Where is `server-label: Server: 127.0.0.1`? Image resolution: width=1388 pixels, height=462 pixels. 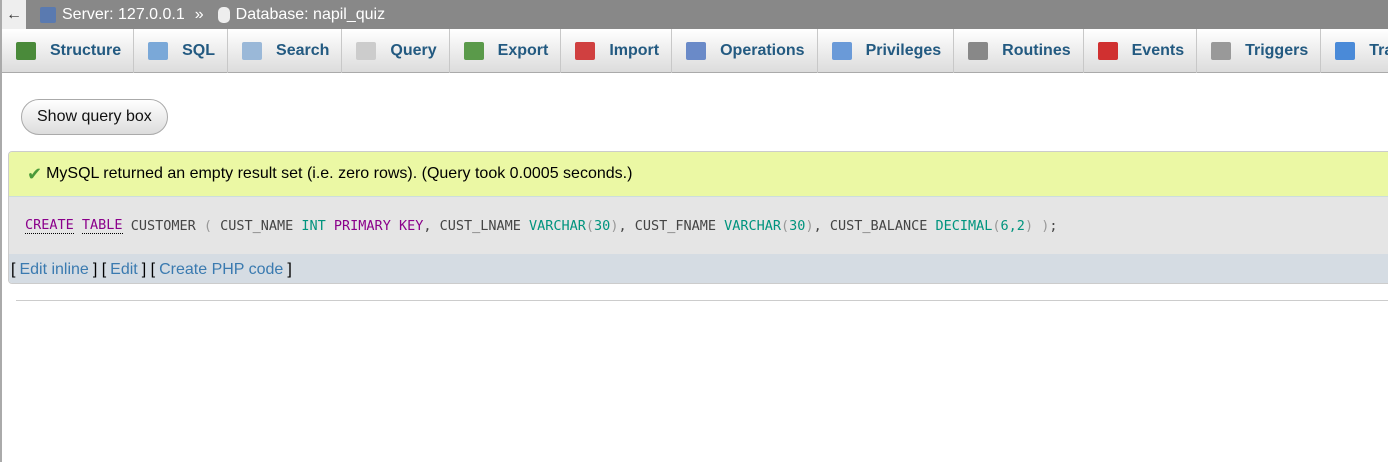
server-label: Server: 127.0.0.1 is located at coordinates (123, 14).